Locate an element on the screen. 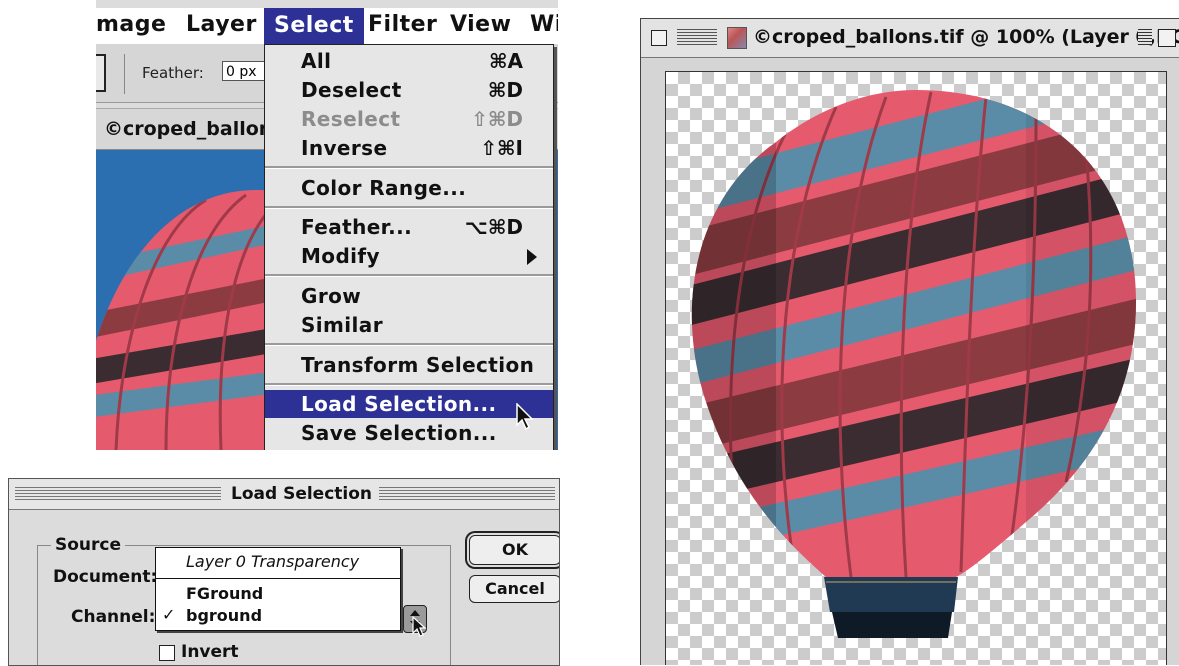 This screenshot has height=666, width=1179. menu-item-all: All ⌘A is located at coordinates (409, 61).